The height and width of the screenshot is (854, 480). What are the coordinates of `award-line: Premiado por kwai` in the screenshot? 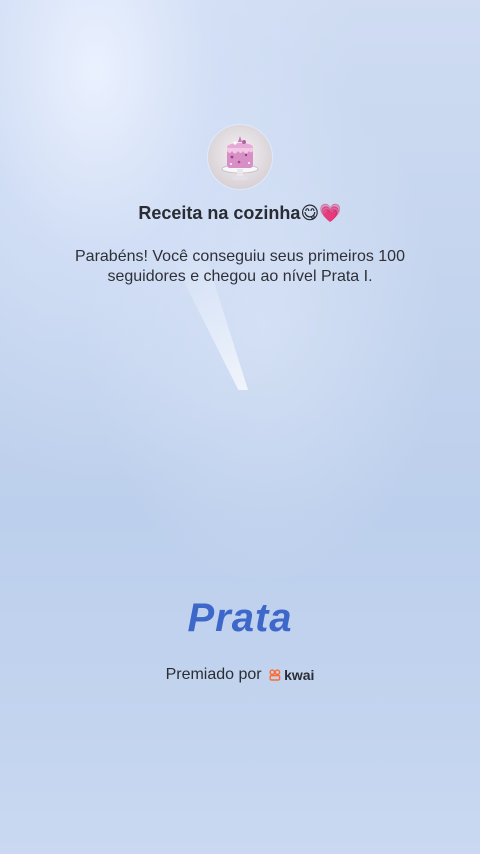 It's located at (240, 675).